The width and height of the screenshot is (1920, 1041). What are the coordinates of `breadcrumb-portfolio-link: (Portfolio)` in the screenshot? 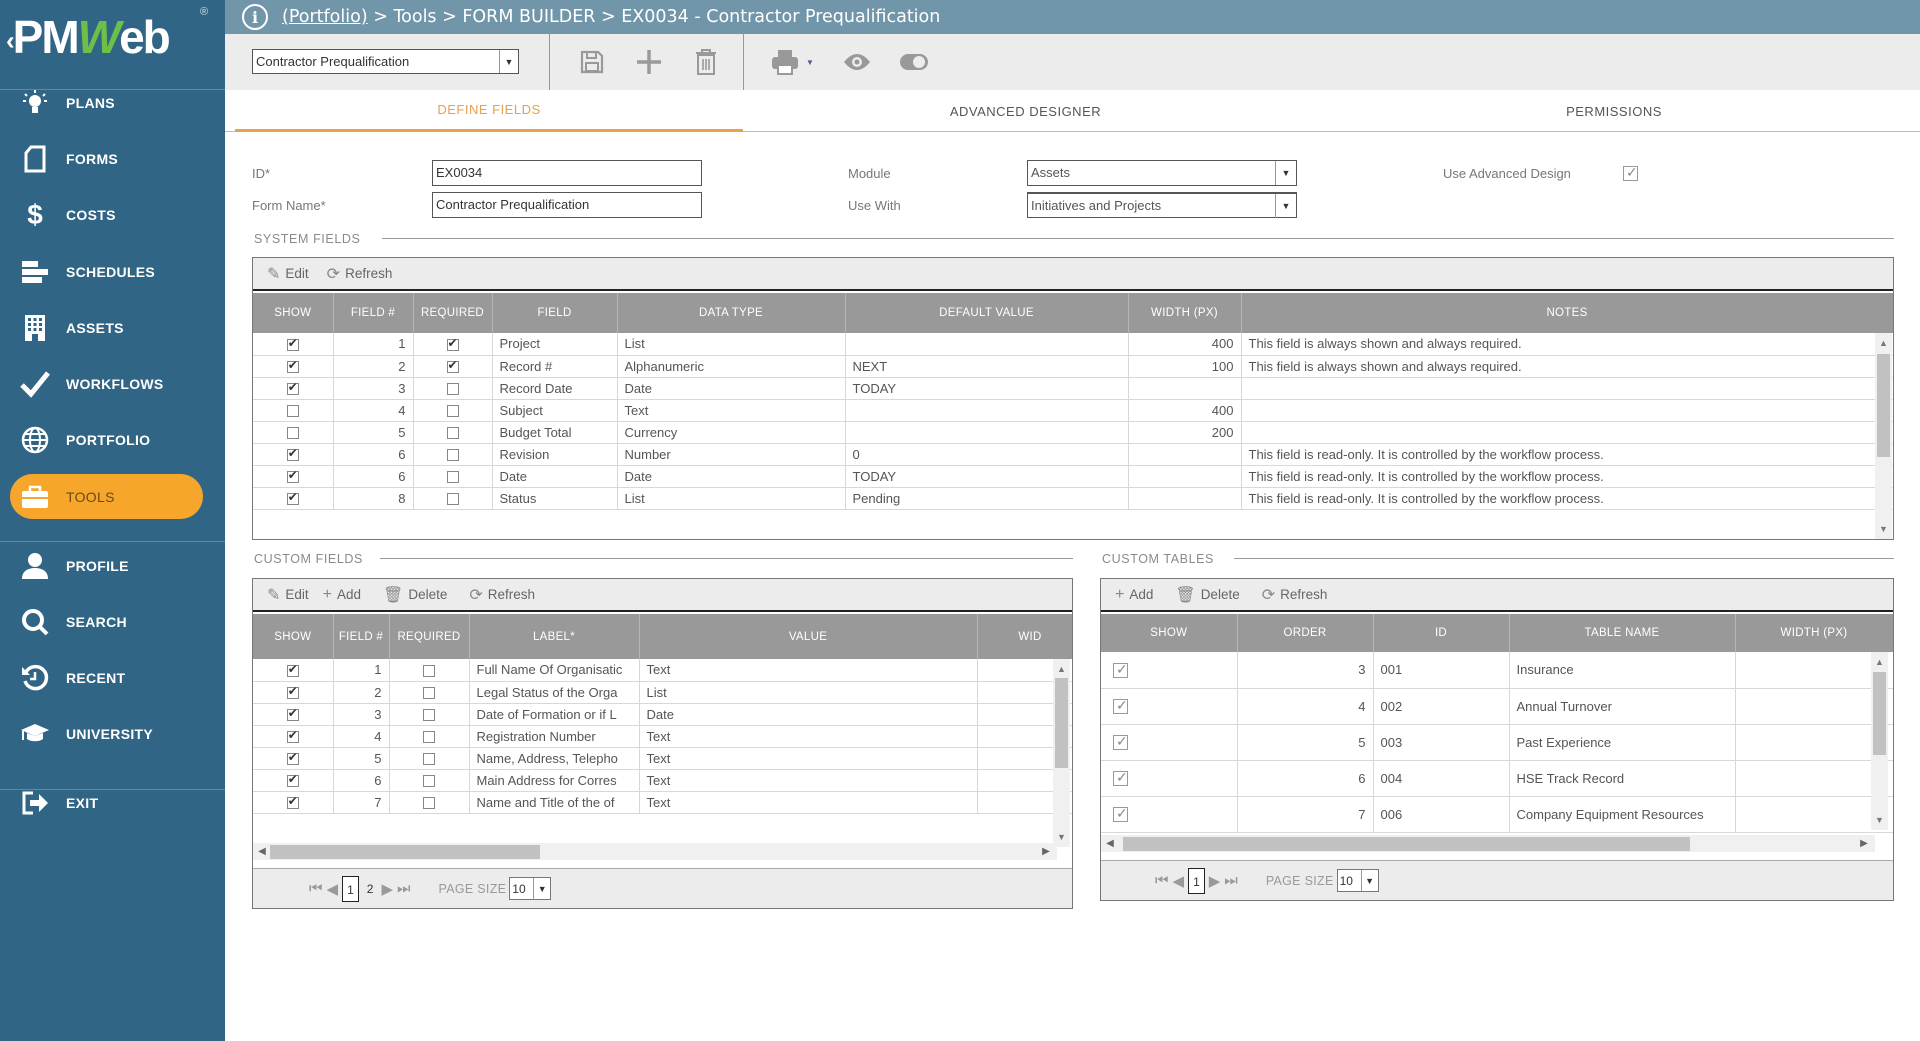 It's located at (325, 17).